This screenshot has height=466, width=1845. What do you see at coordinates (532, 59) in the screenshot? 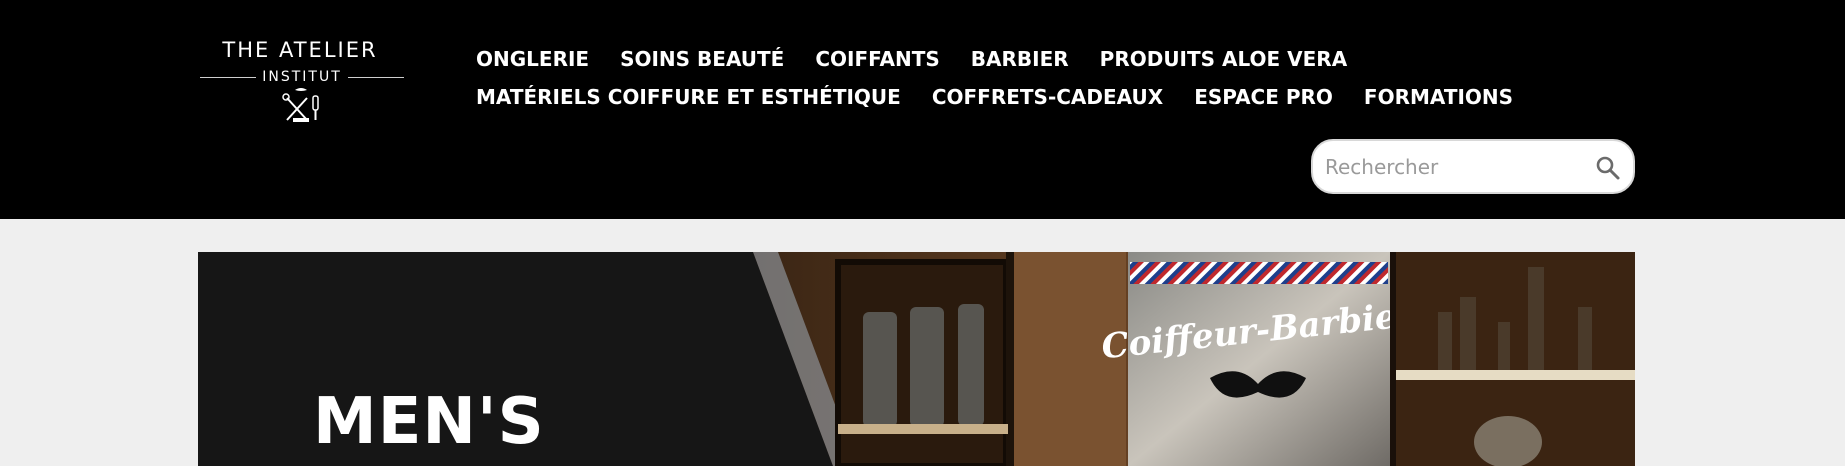
I see `nav-item-onglerie: ONGLERIE` at bounding box center [532, 59].